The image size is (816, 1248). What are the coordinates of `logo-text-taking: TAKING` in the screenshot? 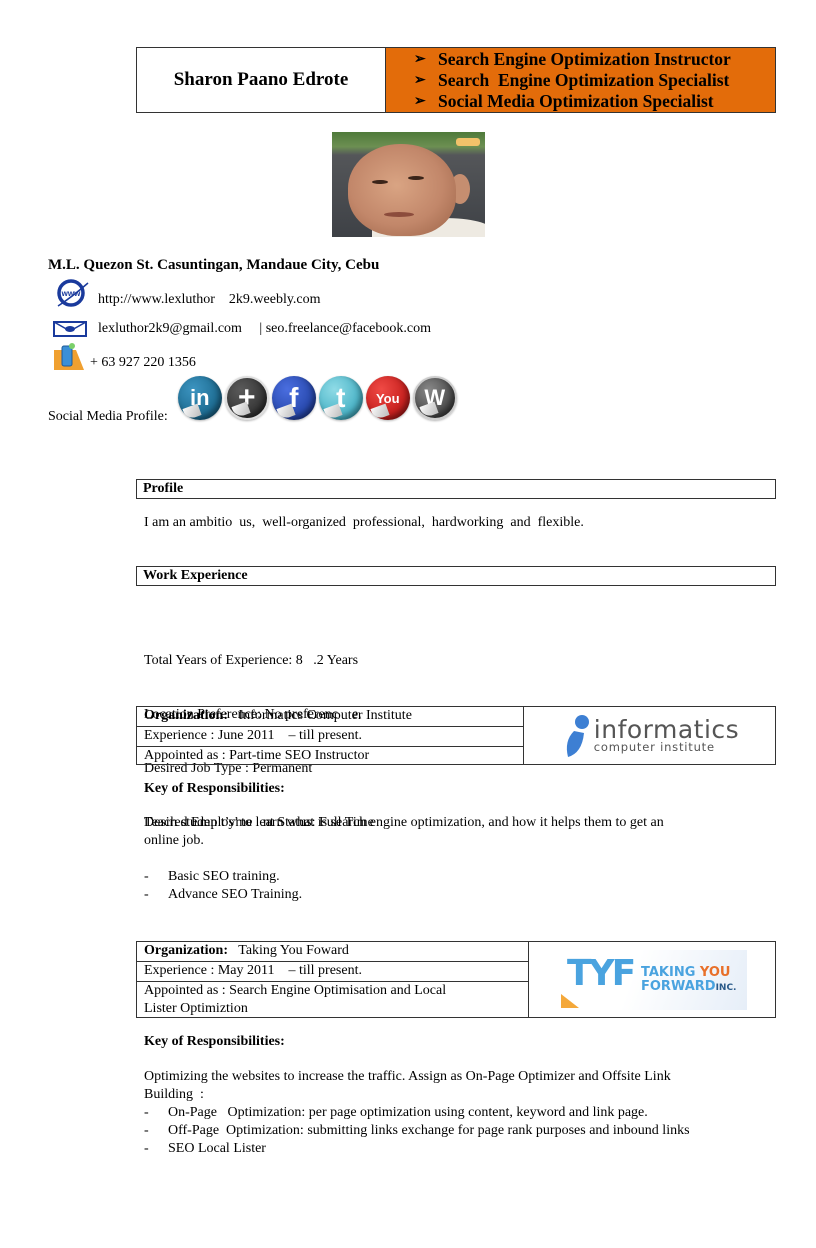 It's located at (668, 972).